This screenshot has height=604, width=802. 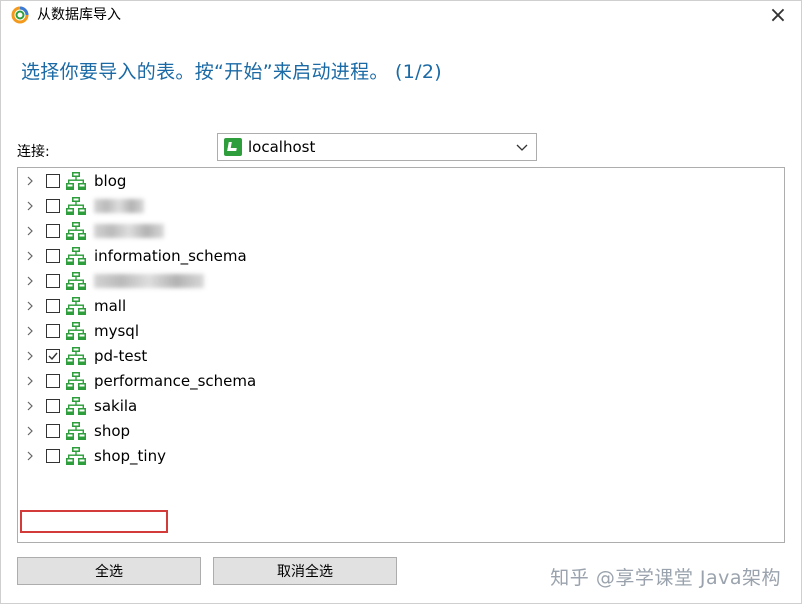 What do you see at coordinates (665, 578) in the screenshot?
I see `watermark: 知乎 @享学课堂 Java架构` at bounding box center [665, 578].